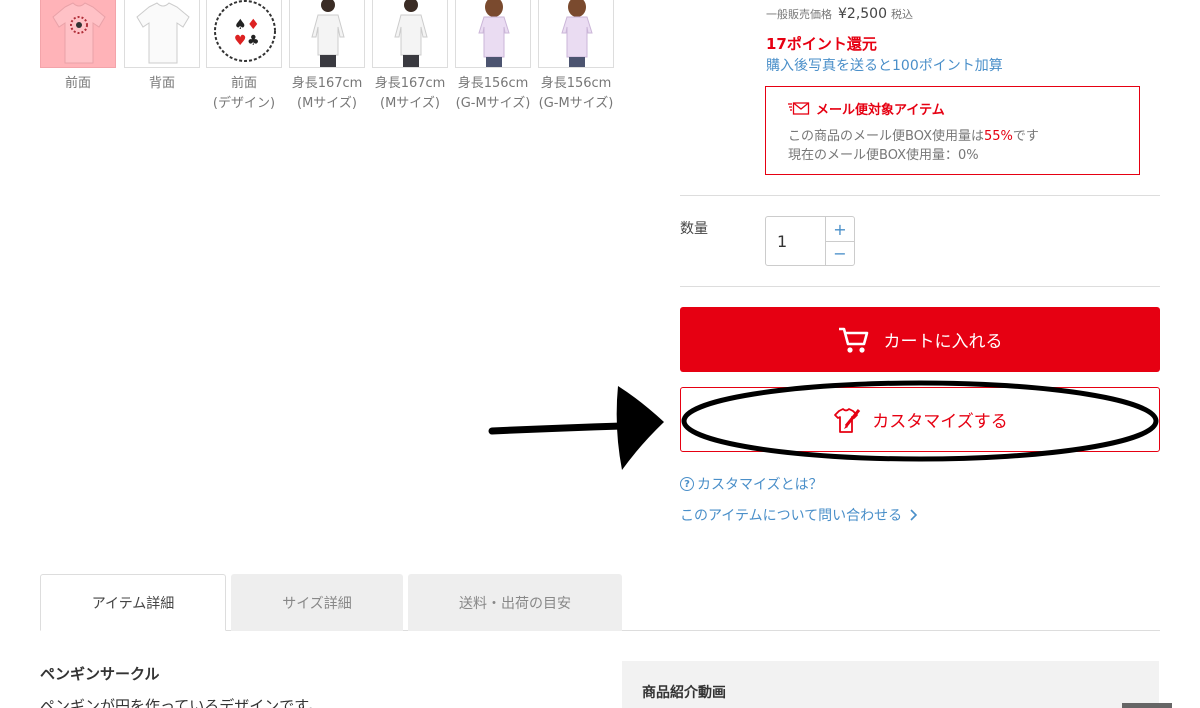 Image resolution: width=1200 pixels, height=708 pixels. What do you see at coordinates (557, 428) in the screenshot?
I see `annotation-arrow-shaft` at bounding box center [557, 428].